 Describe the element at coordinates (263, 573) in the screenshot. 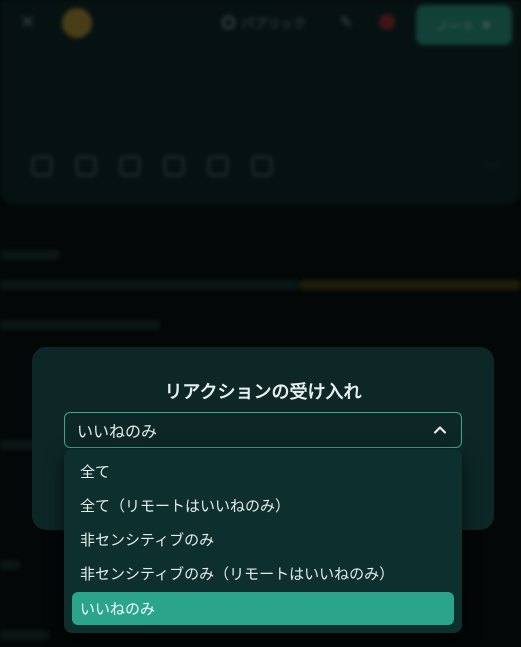

I see `option-non-sensitive-remote-like-only: 非センシティブのみ（リモートはいいねのみ）` at that location.